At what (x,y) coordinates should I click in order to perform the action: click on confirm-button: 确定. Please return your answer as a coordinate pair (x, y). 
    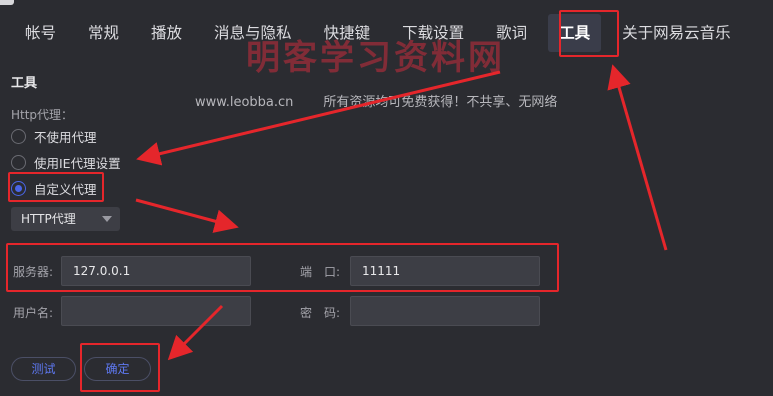
    Looking at the image, I should click on (117, 369).